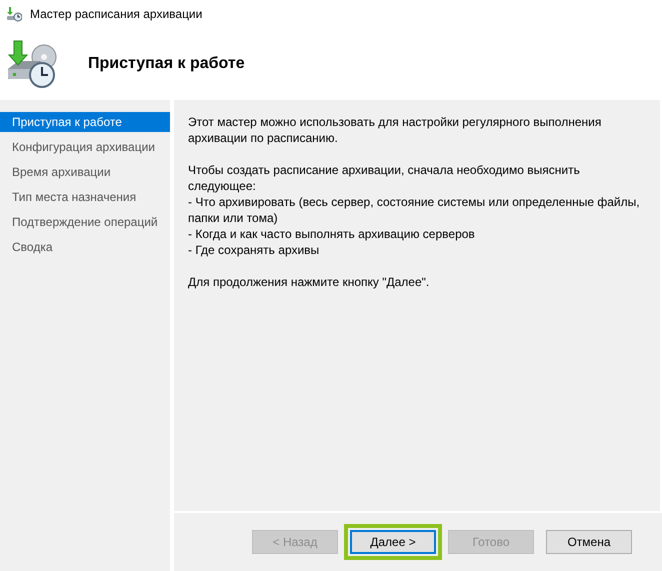 The width and height of the screenshot is (662, 571). What do you see at coordinates (85, 222) in the screenshot?
I see `step-item: Подтверждение операций` at bounding box center [85, 222].